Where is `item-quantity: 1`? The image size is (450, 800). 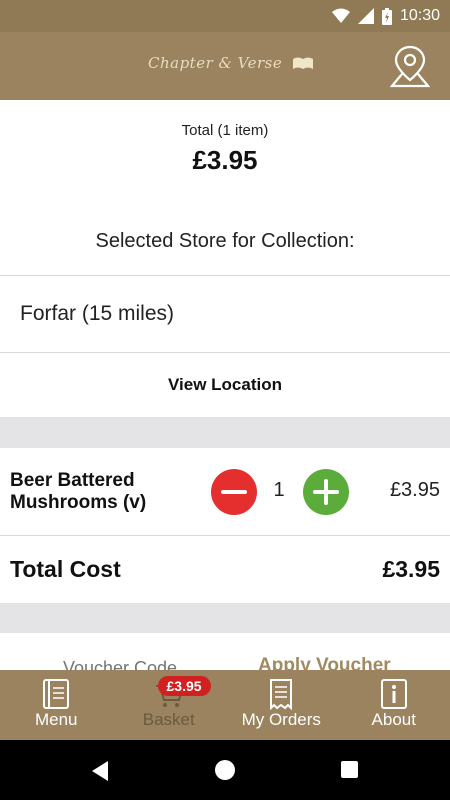 item-quantity: 1 is located at coordinates (279, 490).